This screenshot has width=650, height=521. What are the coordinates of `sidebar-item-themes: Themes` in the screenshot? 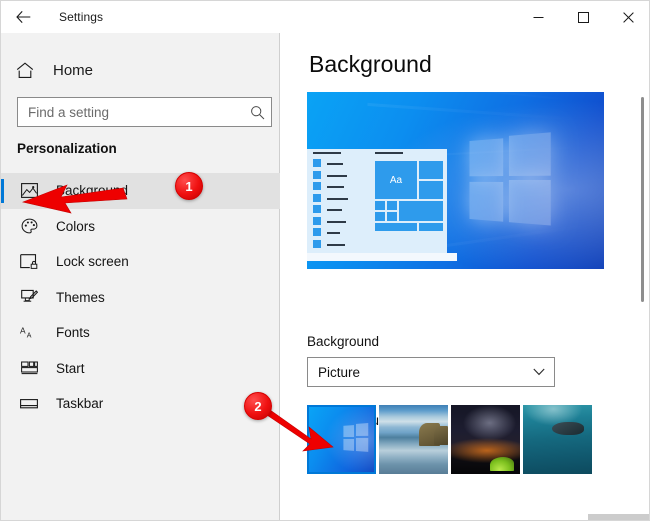 It's located at (140, 298).